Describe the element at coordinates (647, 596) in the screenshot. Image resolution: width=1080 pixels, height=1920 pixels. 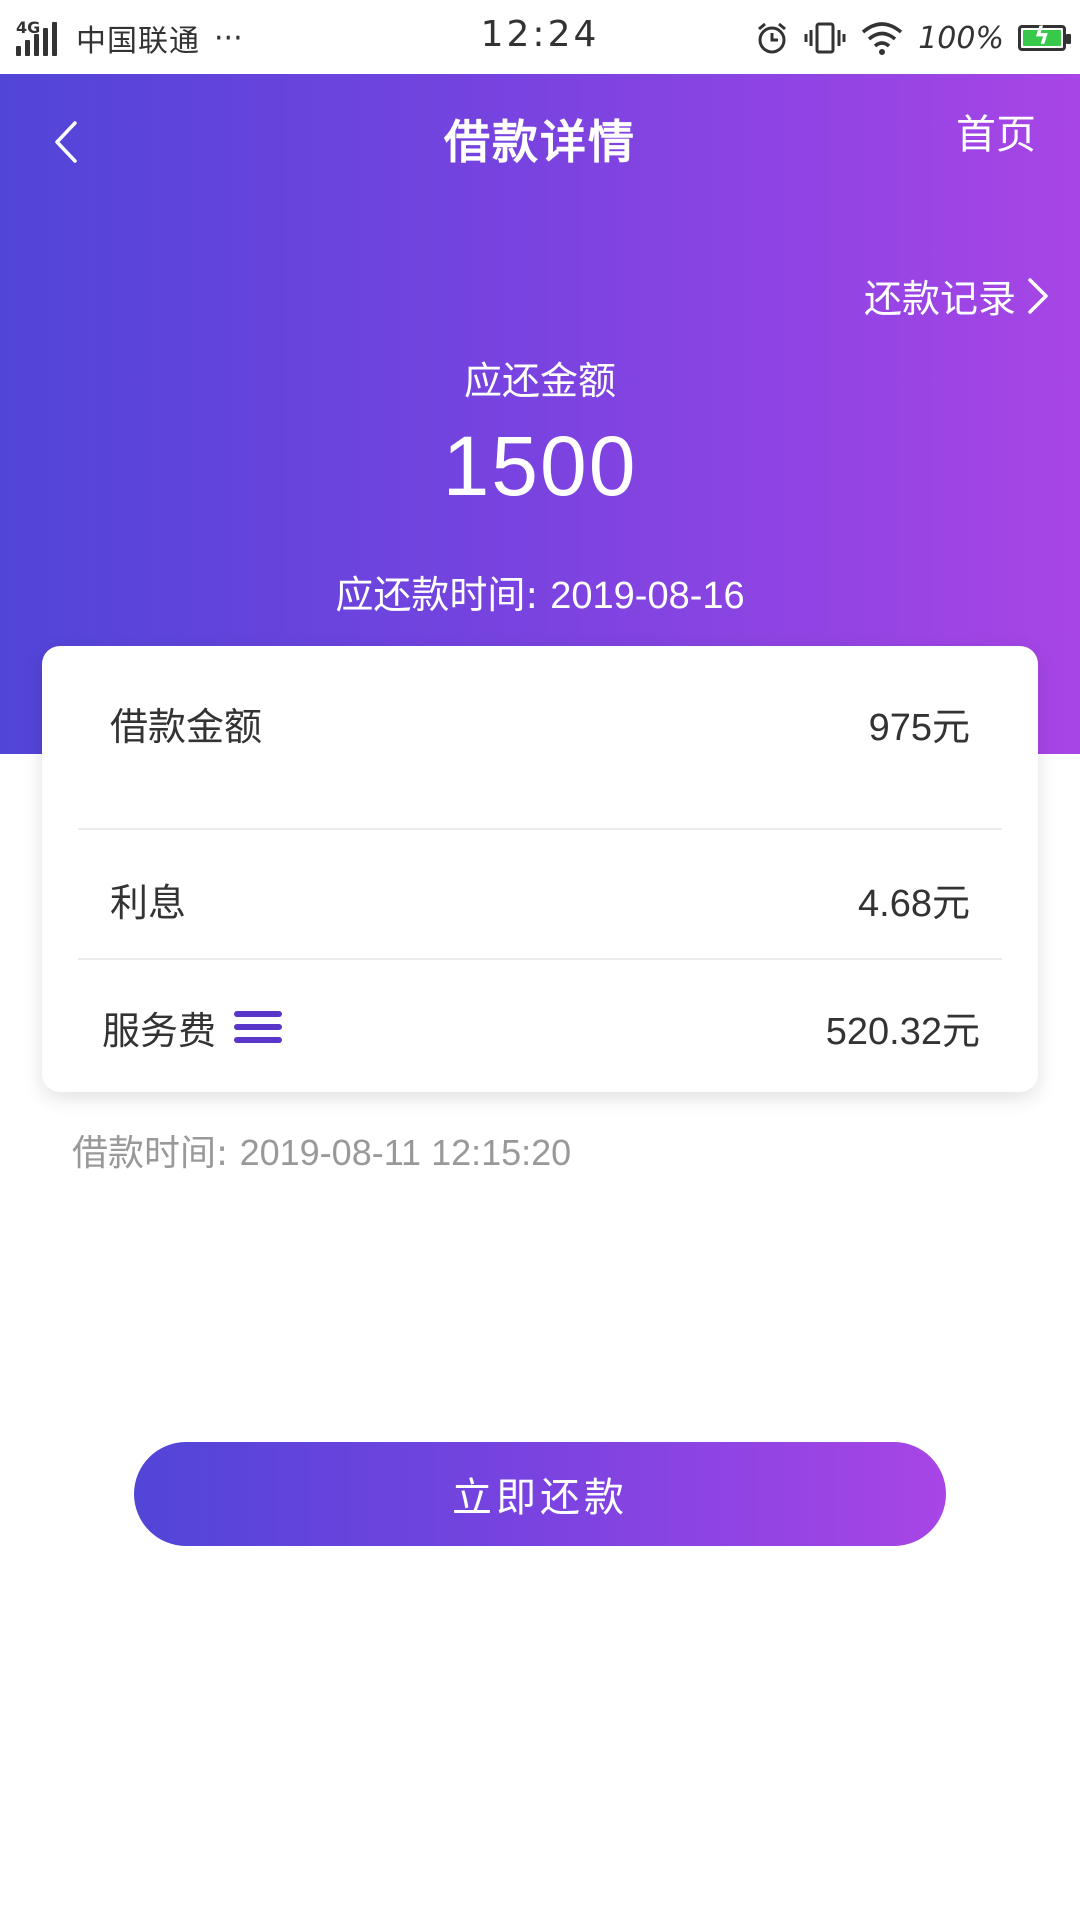
I see `due-date-value: 2019-08-16` at that location.